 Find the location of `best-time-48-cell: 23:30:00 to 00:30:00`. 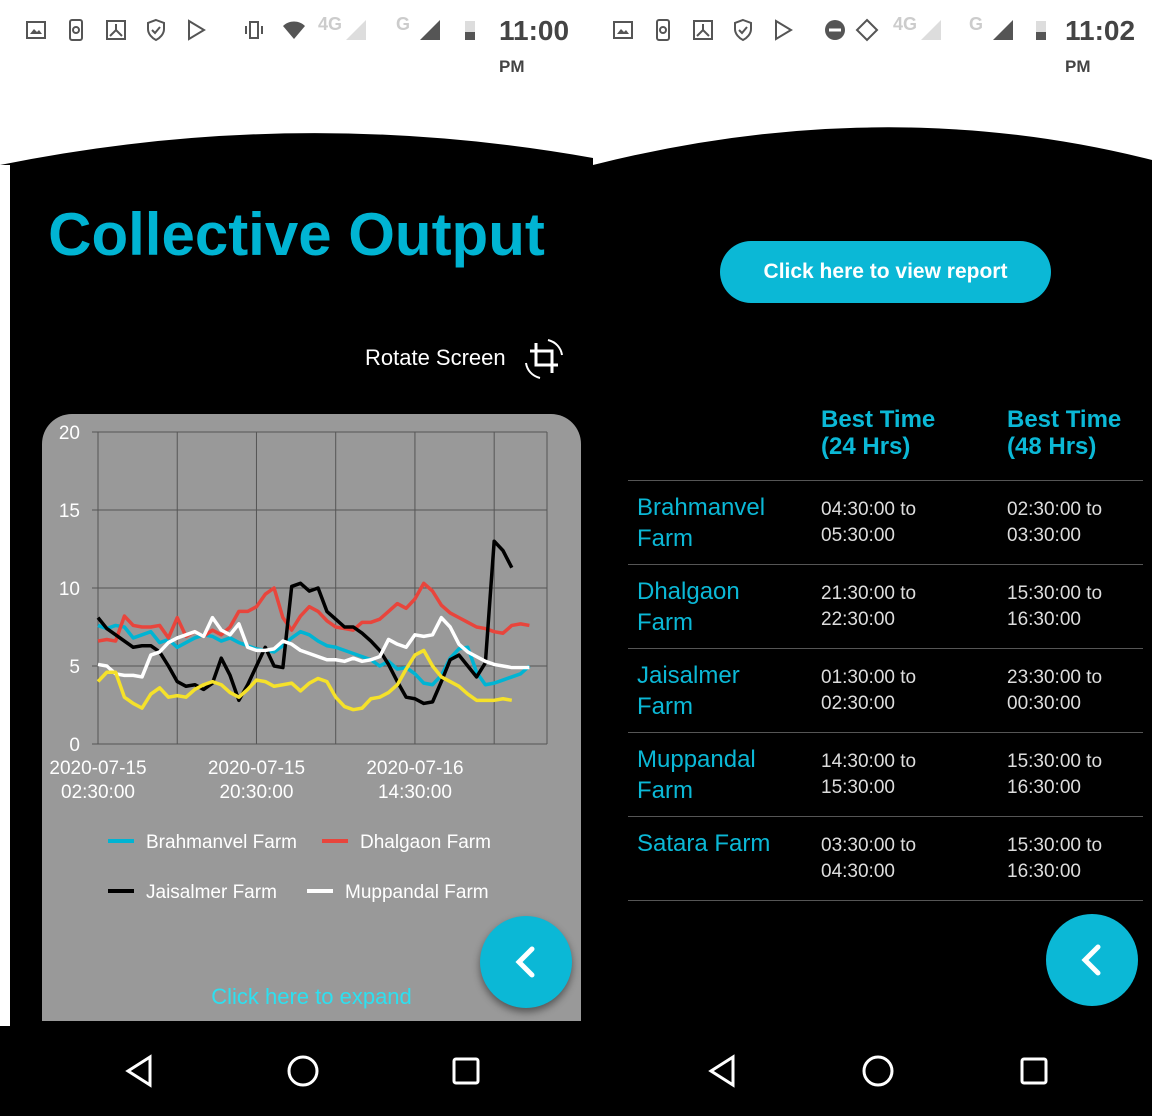

best-time-48-cell: 23:30:00 to 00:30:00 is located at coordinates (1054, 691).